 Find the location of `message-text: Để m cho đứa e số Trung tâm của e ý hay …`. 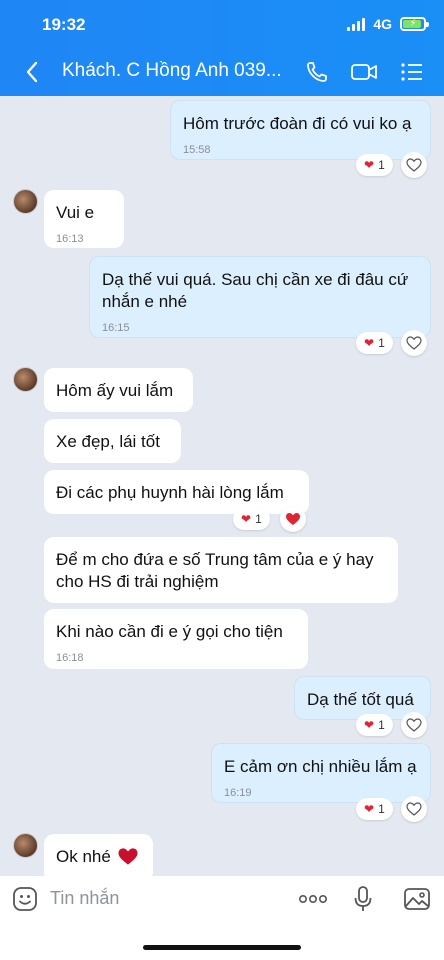

message-text: Để m cho đứa e số Trung tâm của e ý hay … is located at coordinates (215, 570).